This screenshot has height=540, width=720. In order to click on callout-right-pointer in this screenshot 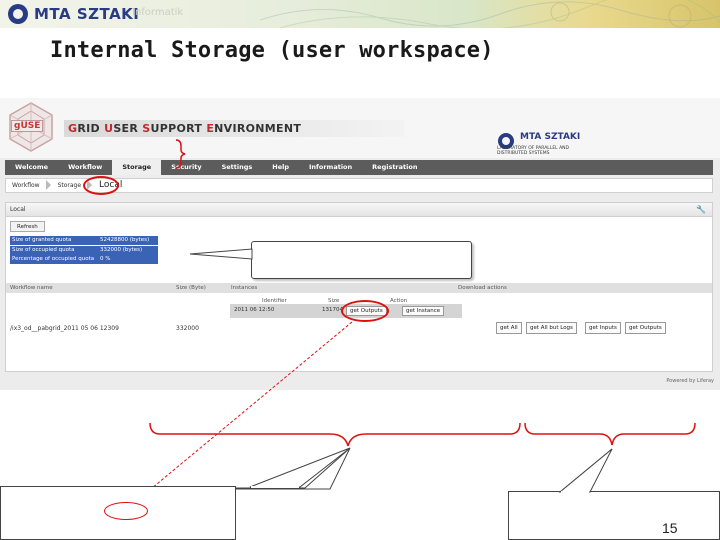, I will do `click(585, 470)`.